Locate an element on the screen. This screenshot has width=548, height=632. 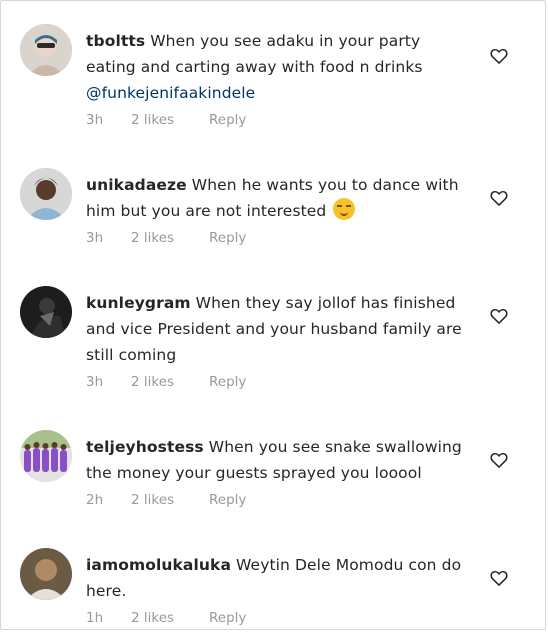
comment-username: iamomolukaluka is located at coordinates (158, 565).